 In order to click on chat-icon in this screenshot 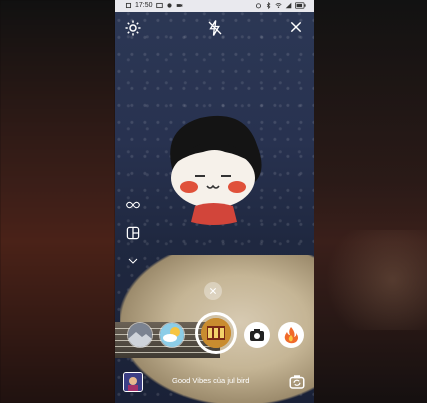, I will do `click(169, 5)`.